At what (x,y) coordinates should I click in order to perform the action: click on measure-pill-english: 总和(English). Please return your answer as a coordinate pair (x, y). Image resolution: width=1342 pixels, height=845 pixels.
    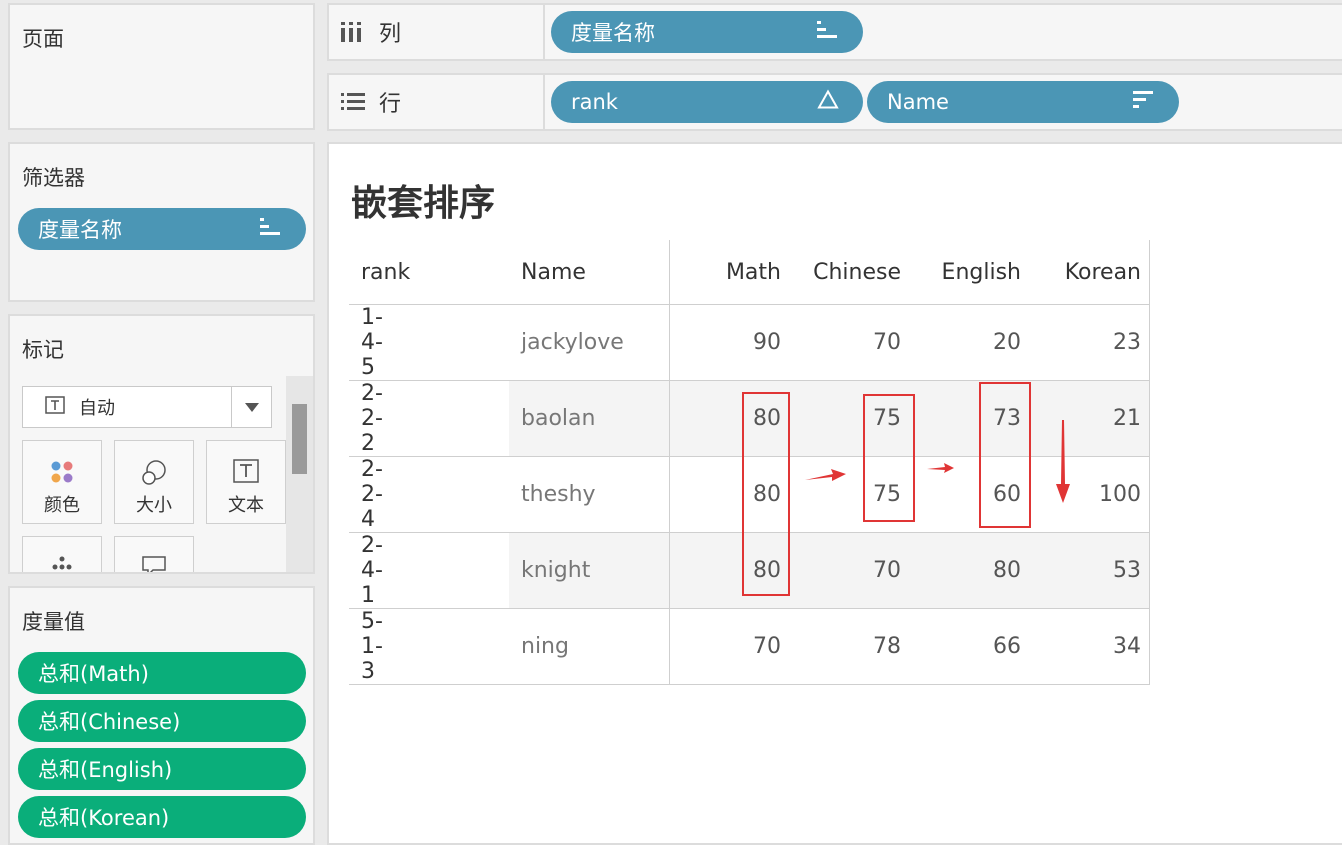
    Looking at the image, I should click on (162, 769).